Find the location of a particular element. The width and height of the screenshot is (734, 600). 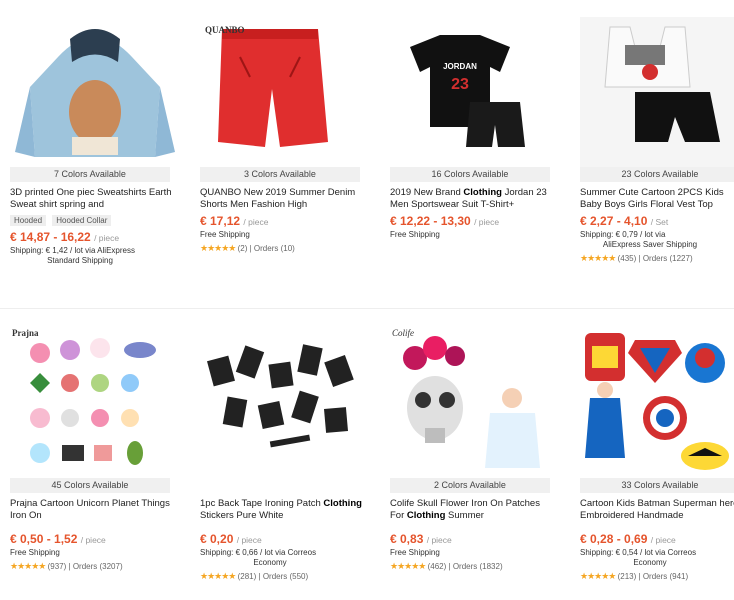

product-image: Colife is located at coordinates (475, 403).